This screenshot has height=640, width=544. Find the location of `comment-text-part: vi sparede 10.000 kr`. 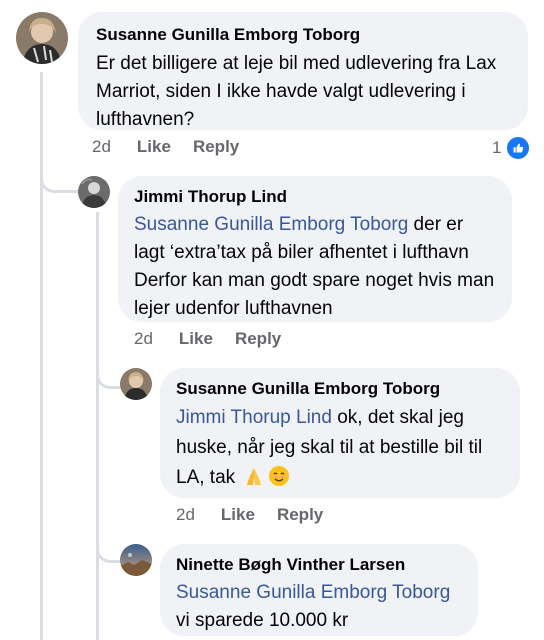

comment-text-part: vi sparede 10.000 kr is located at coordinates (262, 620).